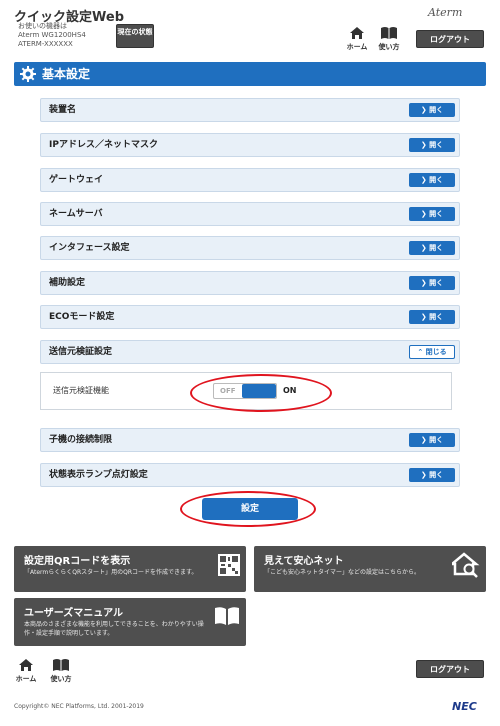 The width and height of the screenshot is (500, 726). I want to click on footer-logout-button: ログアウト, so click(450, 669).